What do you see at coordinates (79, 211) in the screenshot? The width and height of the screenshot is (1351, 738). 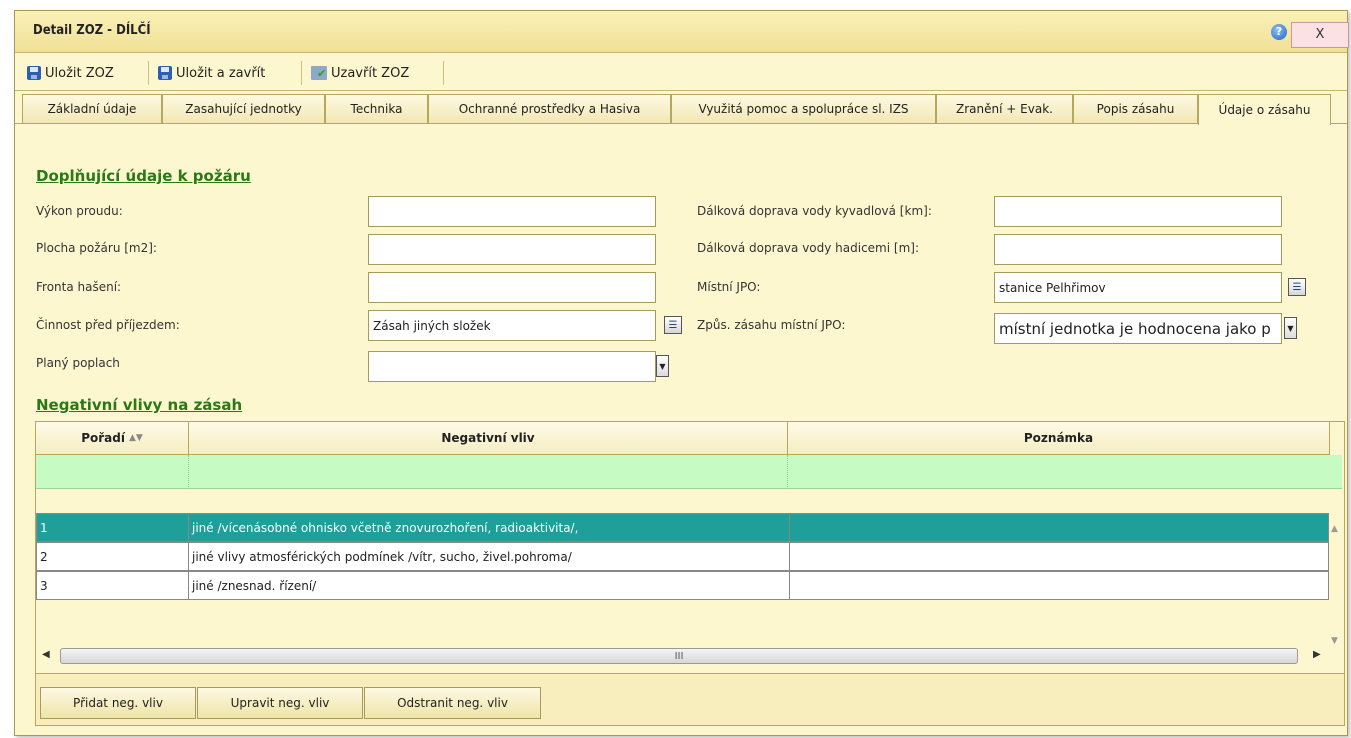 I see `vykon-proudu-label: Výkon proudu:` at bounding box center [79, 211].